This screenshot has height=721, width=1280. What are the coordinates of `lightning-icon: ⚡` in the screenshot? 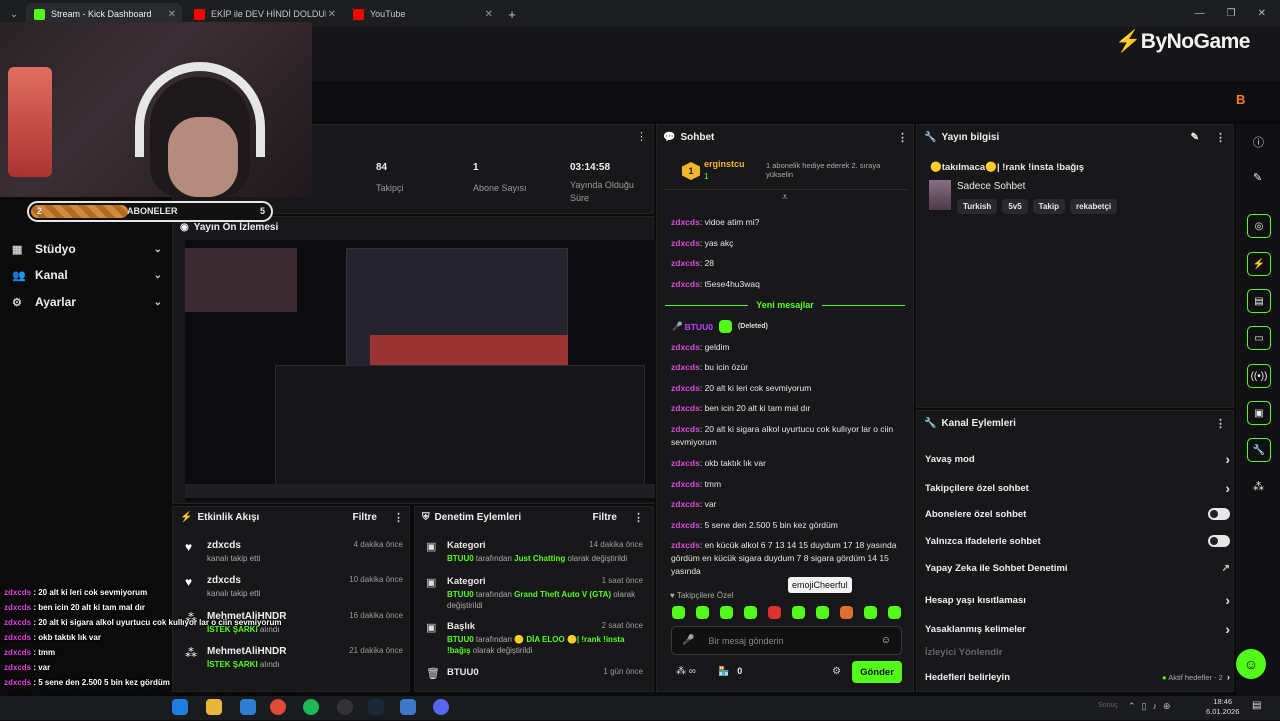 It's located at (1259, 264).